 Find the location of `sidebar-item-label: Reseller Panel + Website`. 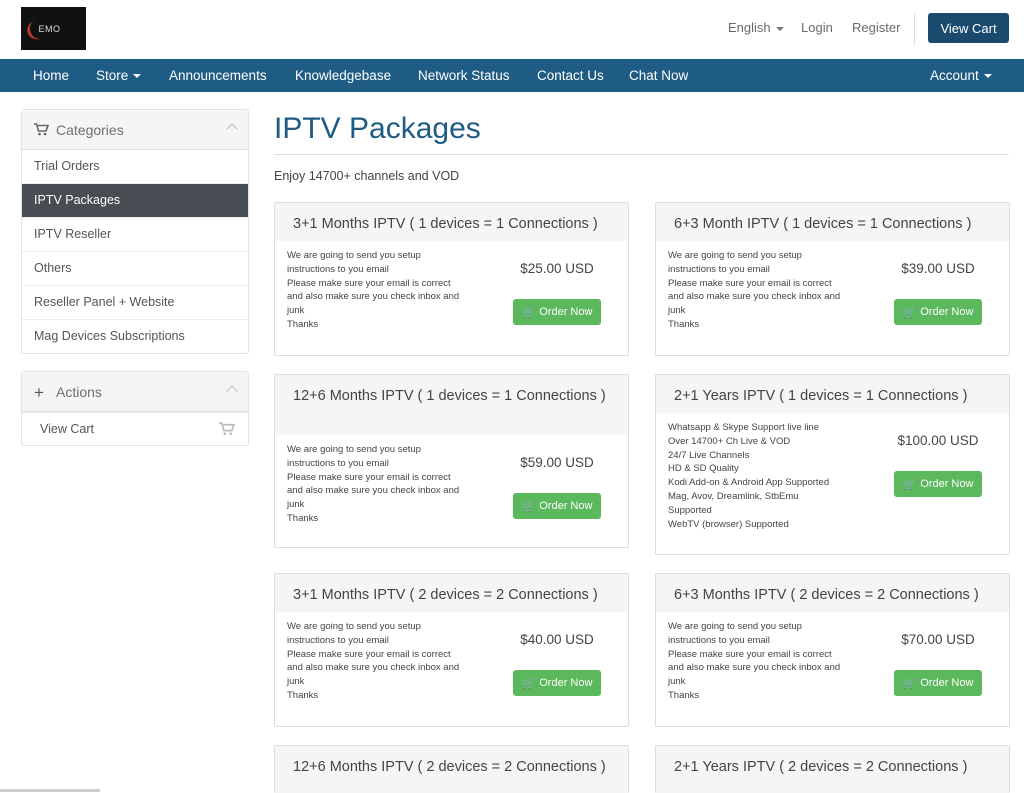

sidebar-item-label: Reseller Panel + Website is located at coordinates (104, 302).